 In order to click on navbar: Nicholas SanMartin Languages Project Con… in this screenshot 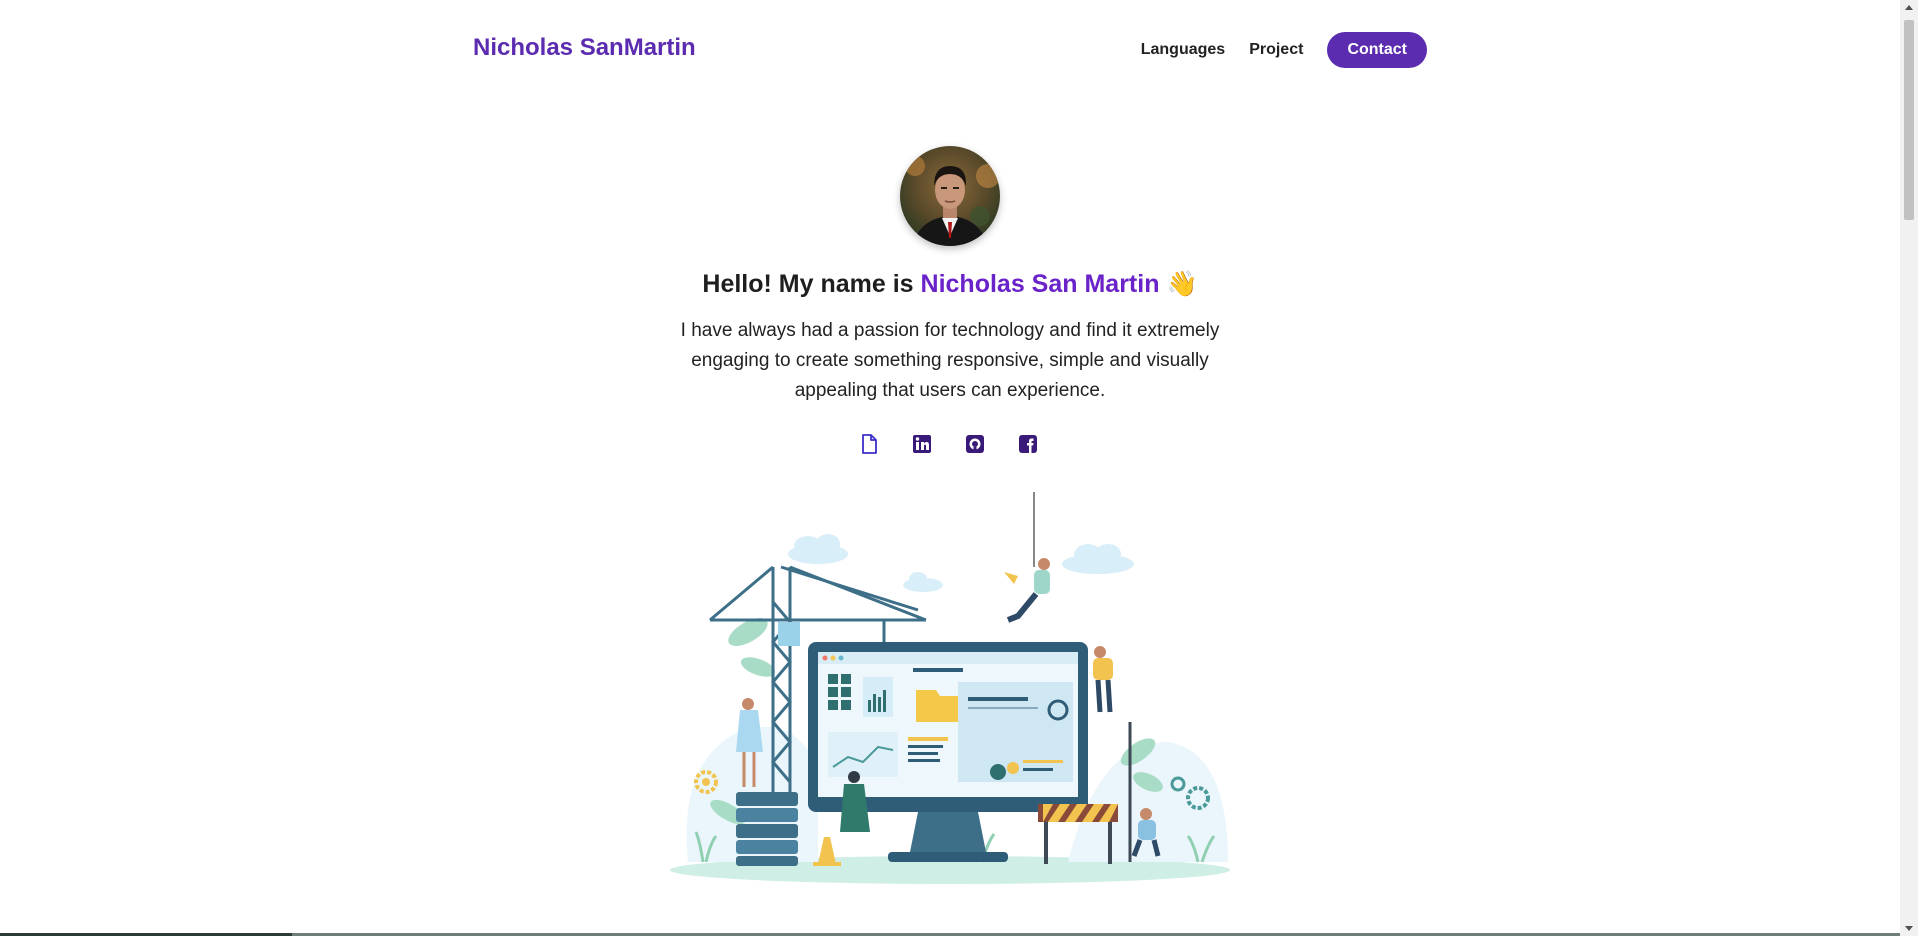, I will do `click(950, 50)`.